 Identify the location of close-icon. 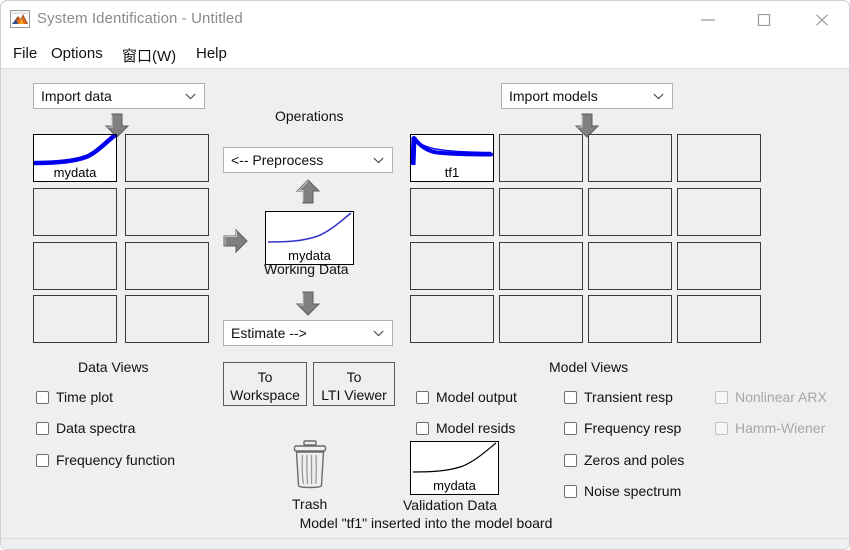
(822, 20).